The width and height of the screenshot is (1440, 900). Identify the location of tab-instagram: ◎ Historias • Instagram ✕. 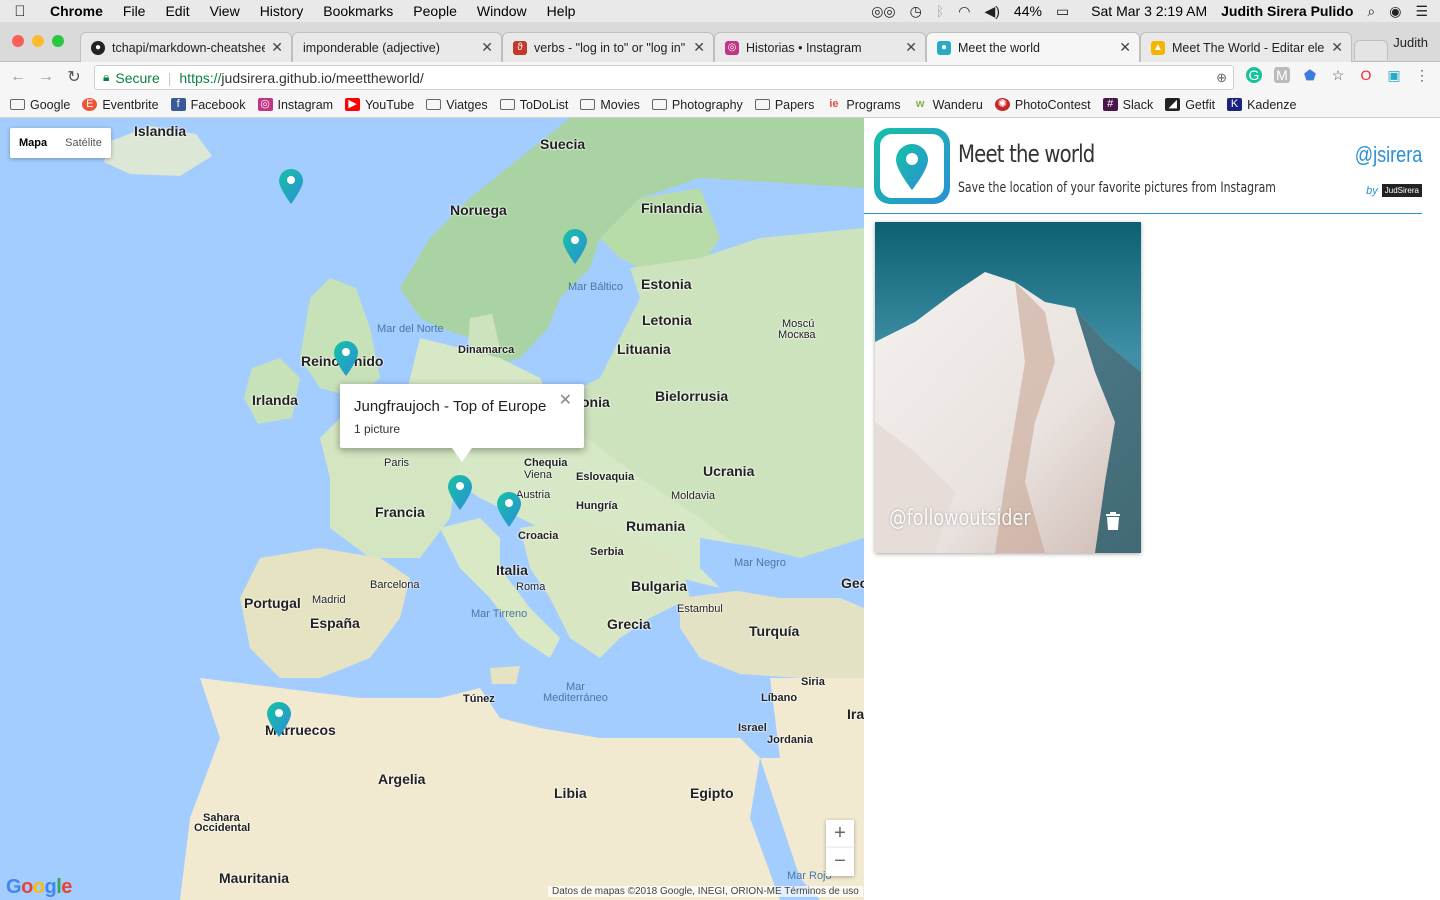
(820, 47).